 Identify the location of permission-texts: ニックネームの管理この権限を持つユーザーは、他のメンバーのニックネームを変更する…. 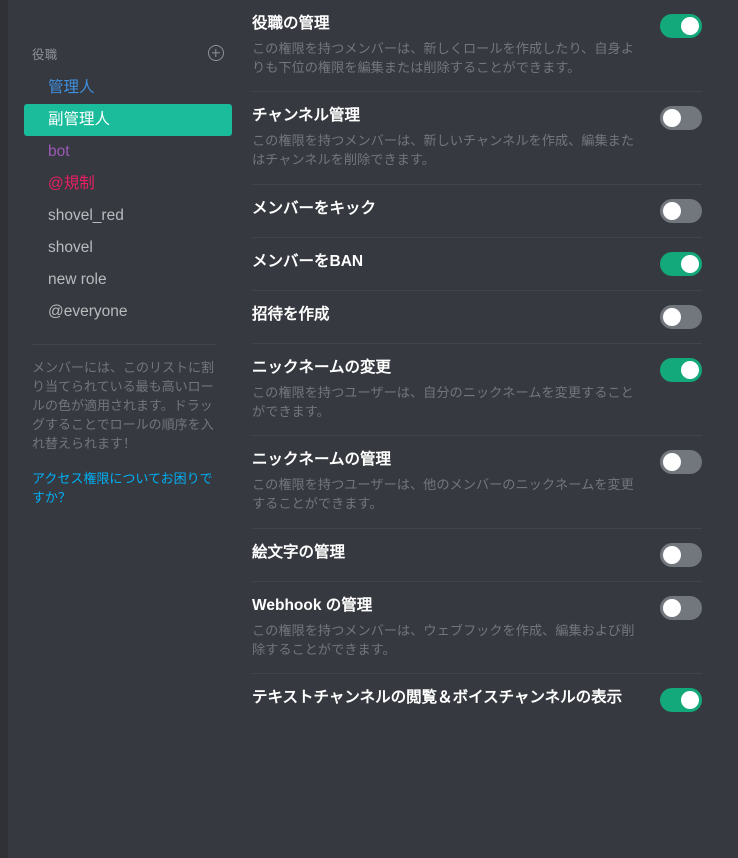
(456, 481).